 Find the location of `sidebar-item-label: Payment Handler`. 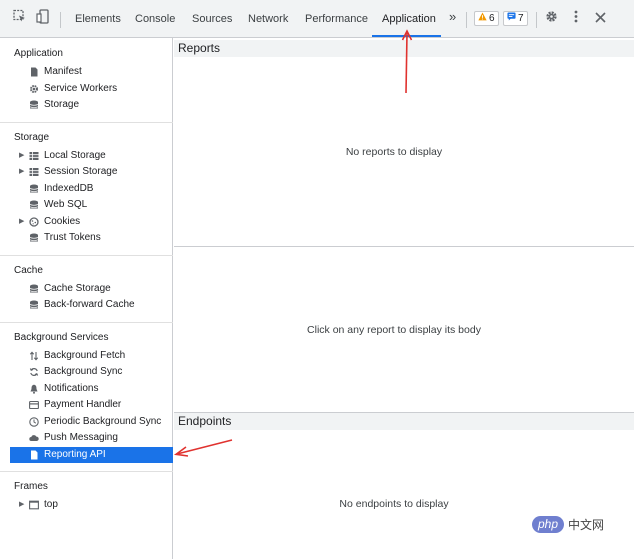

sidebar-item-label: Payment Handler is located at coordinates (83, 404).